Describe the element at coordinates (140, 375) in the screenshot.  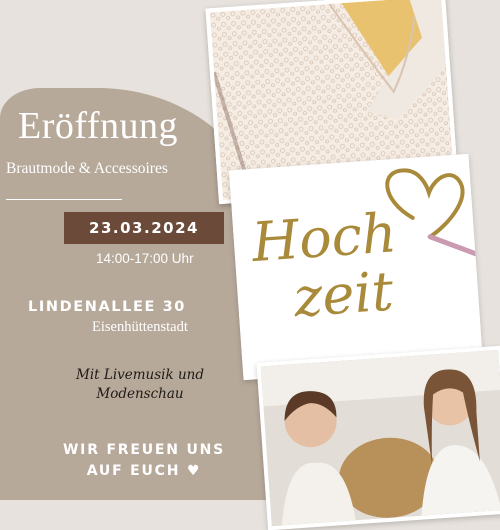
I see `extras-line1: Mit Livemusik und` at that location.